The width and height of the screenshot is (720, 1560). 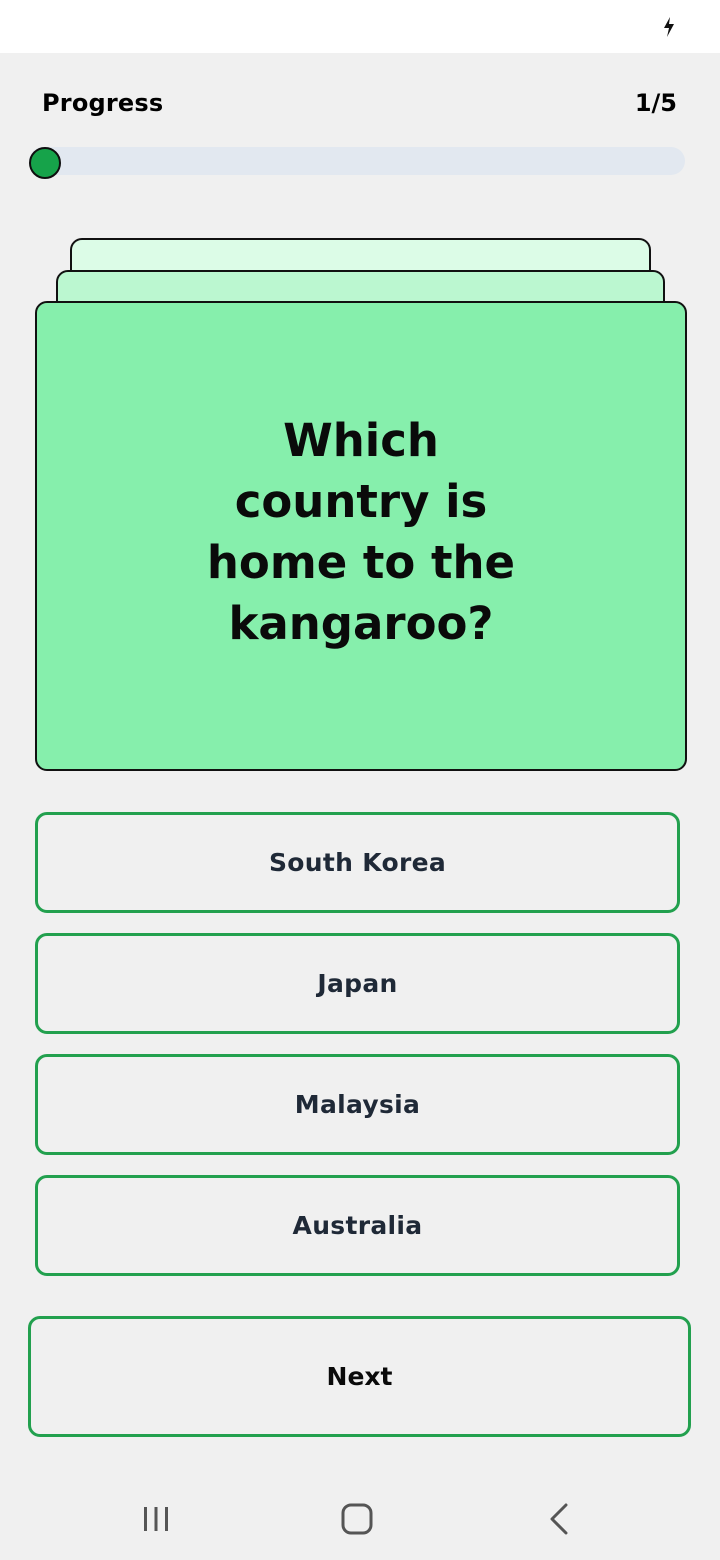 What do you see at coordinates (357, 862) in the screenshot?
I see `answer-option-south-korea: South Korea` at bounding box center [357, 862].